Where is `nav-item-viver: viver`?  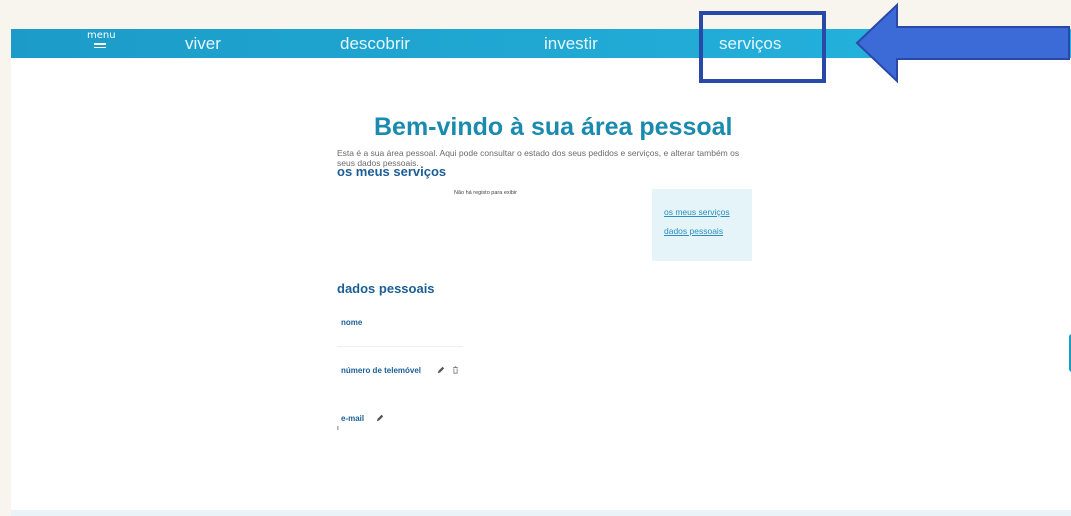
nav-item-viver: viver is located at coordinates (203, 44).